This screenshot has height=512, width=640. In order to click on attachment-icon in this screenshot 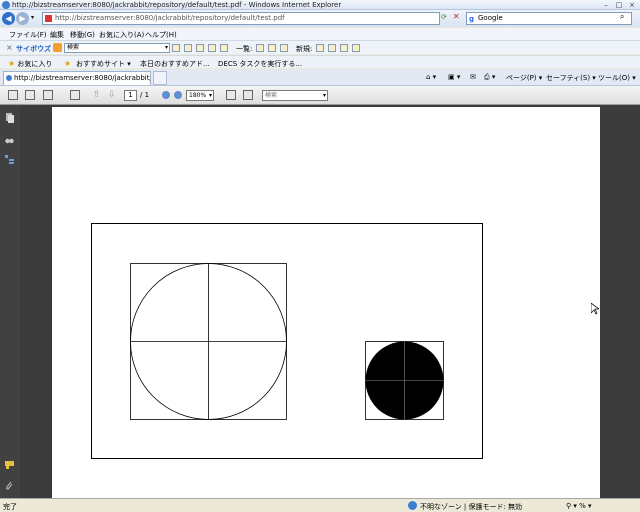, I will do `click(9, 486)`.